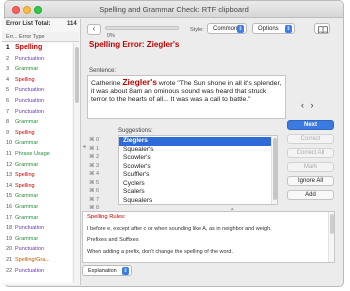  Describe the element at coordinates (98, 199) in the screenshot. I see `shortcut-number: 7` at that location.